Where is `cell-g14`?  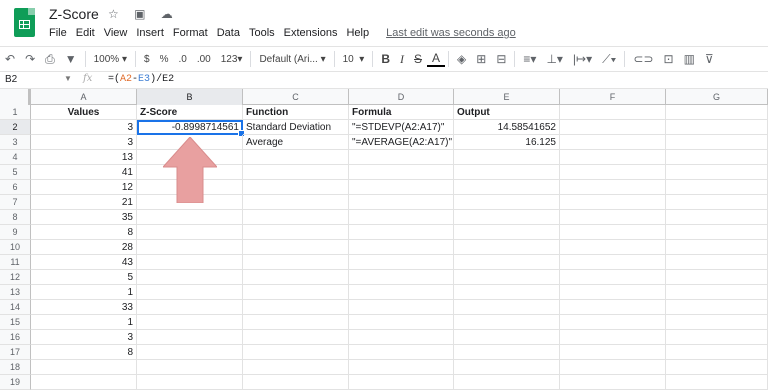 cell-g14 is located at coordinates (717, 307).